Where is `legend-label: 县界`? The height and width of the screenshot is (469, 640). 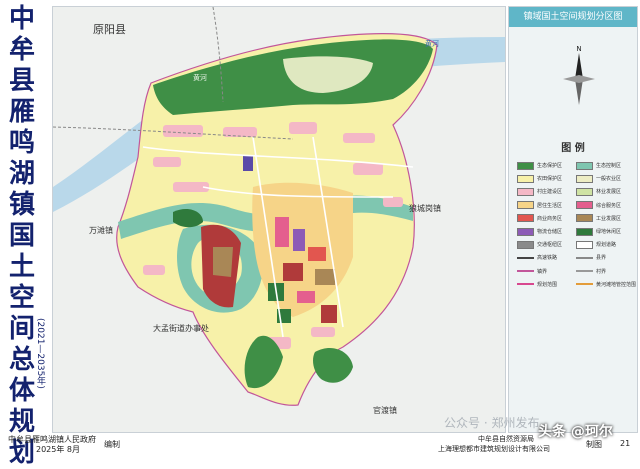 legend-label: 县界 is located at coordinates (601, 258).